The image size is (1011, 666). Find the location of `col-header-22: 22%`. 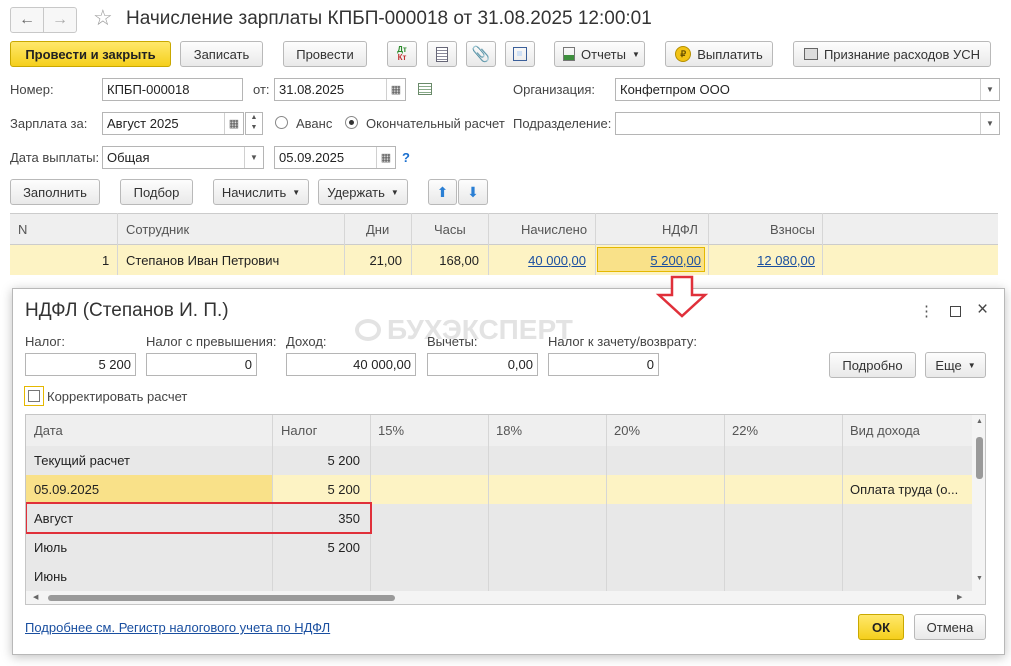

col-header-22: 22% is located at coordinates (745, 430).